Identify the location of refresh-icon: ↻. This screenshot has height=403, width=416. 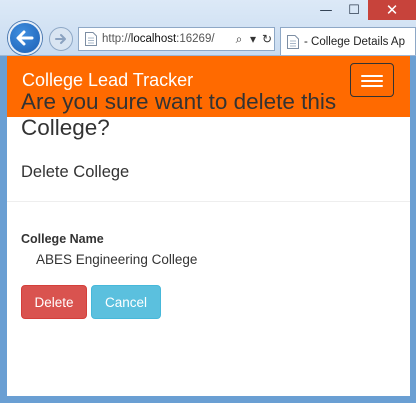
(267, 39).